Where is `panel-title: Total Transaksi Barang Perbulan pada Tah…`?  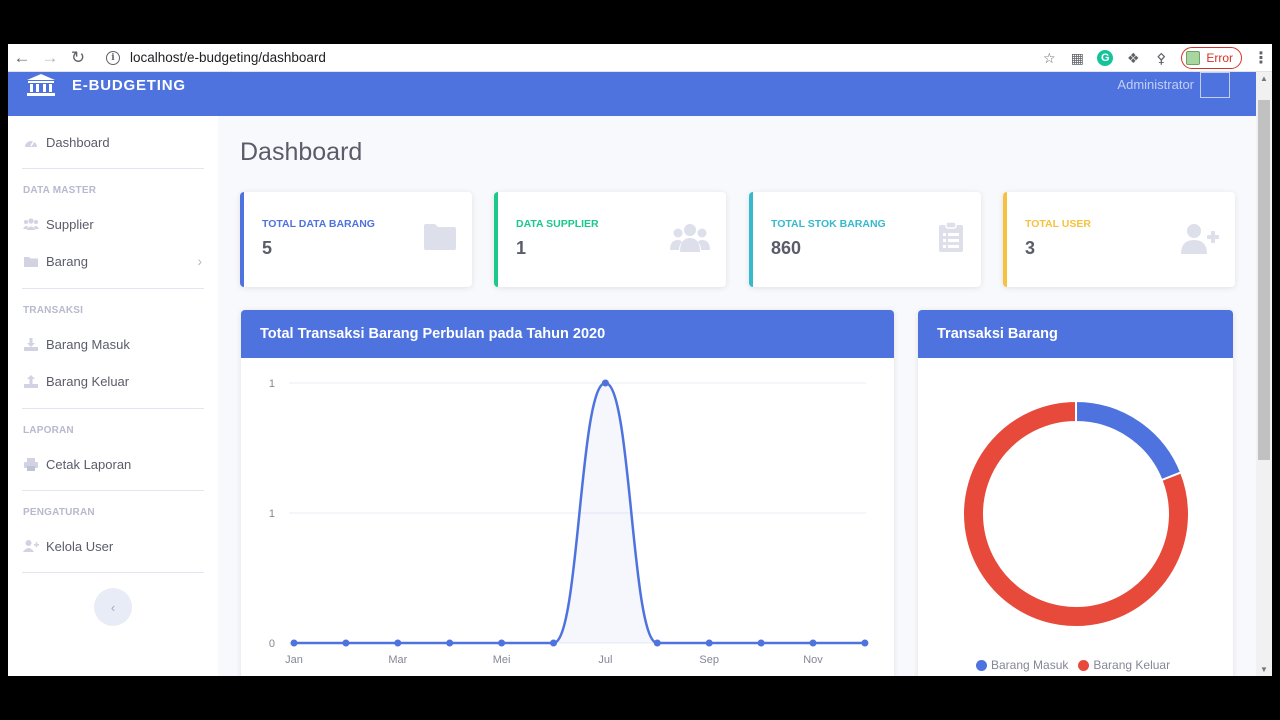
panel-title: Total Transaksi Barang Perbulan pada Tah… is located at coordinates (567, 334).